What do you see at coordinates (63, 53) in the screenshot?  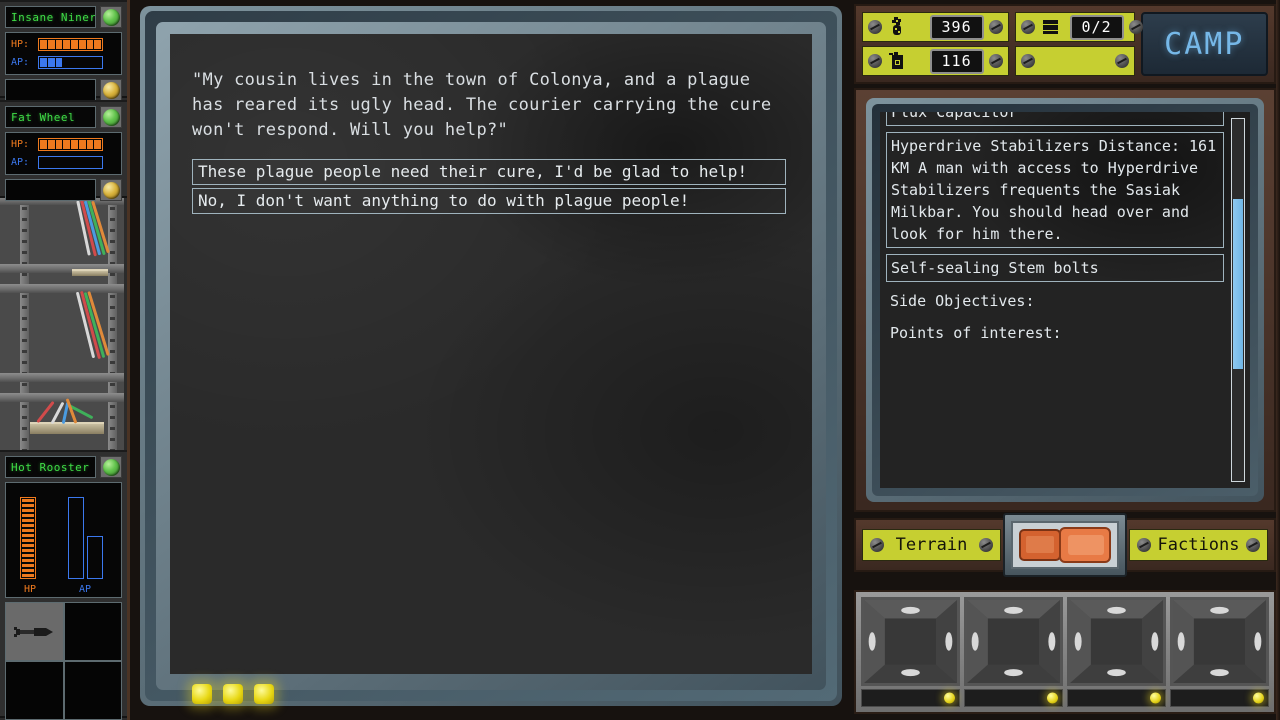 I see `character-stats: HP: AP:` at bounding box center [63, 53].